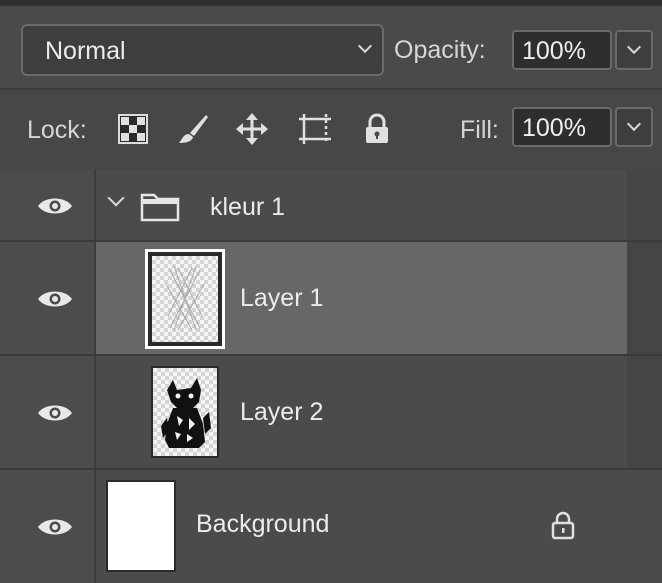 The image size is (662, 583). What do you see at coordinates (554, 51) in the screenshot?
I see `opacity-value: 100%` at bounding box center [554, 51].